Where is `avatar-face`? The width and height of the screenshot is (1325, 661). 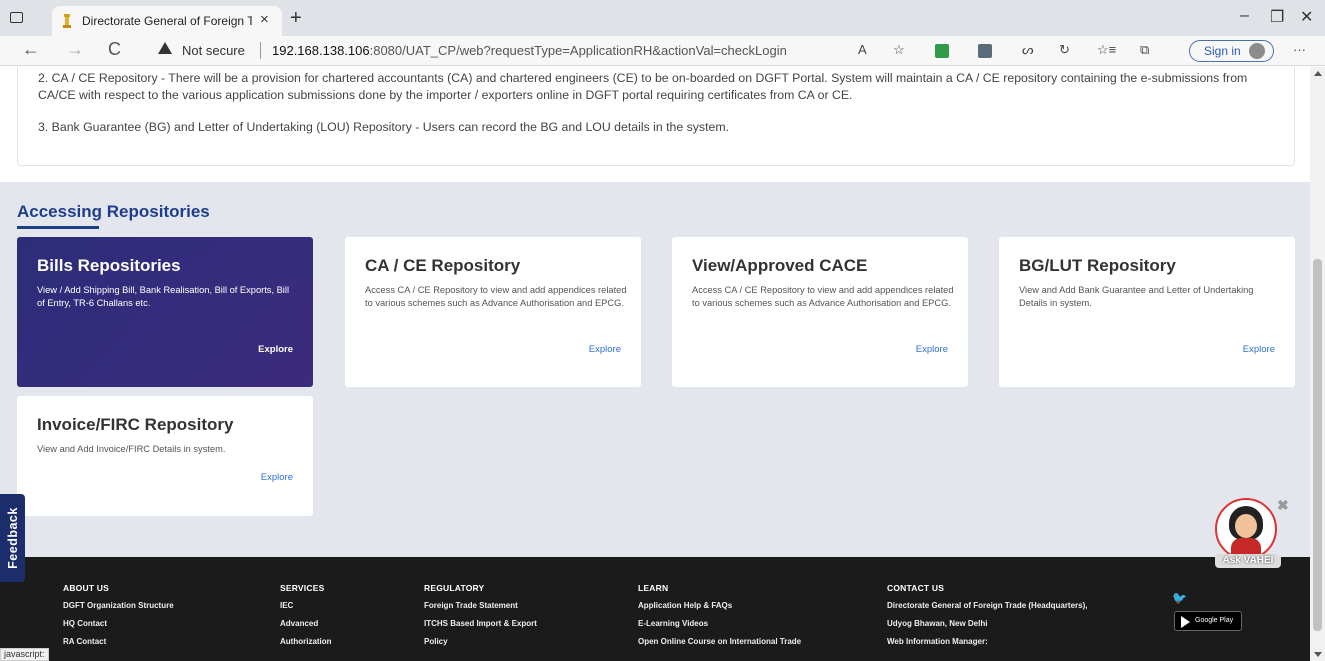
avatar-face is located at coordinates (1246, 526).